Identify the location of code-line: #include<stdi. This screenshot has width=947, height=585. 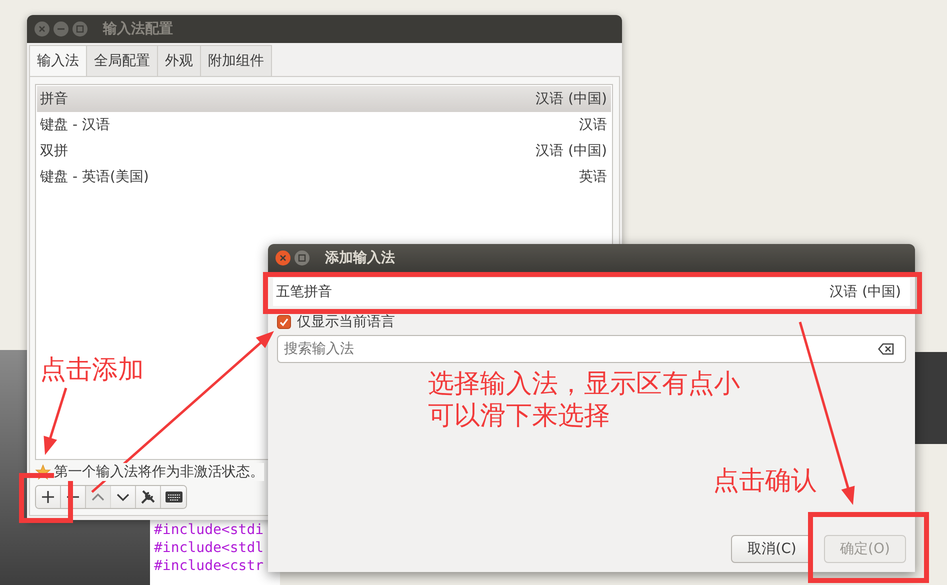
(209, 530).